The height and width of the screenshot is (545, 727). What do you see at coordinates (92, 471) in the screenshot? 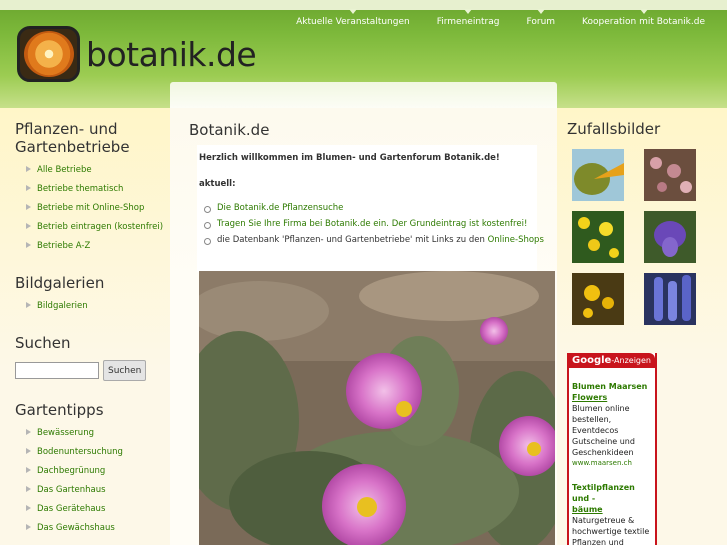
I see `sidebar-item-dachbegruenung: Dachbegrünung` at bounding box center [92, 471].